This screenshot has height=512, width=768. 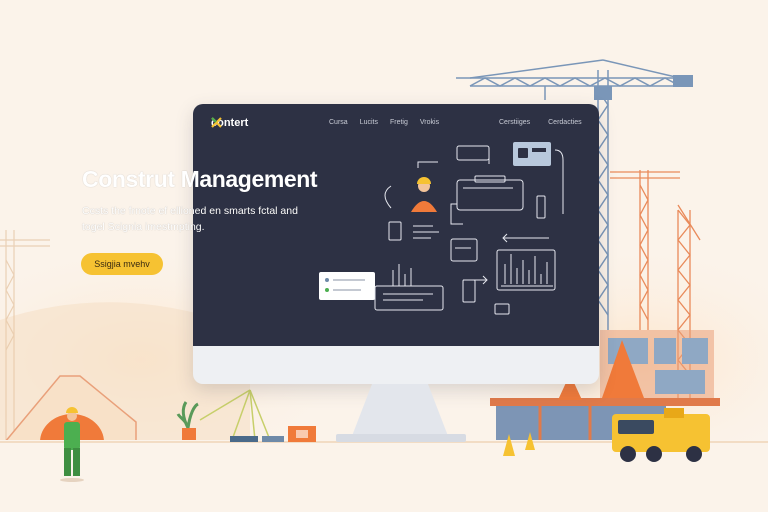 I want to click on hero-title: Construt Management, so click(x=200, y=179).